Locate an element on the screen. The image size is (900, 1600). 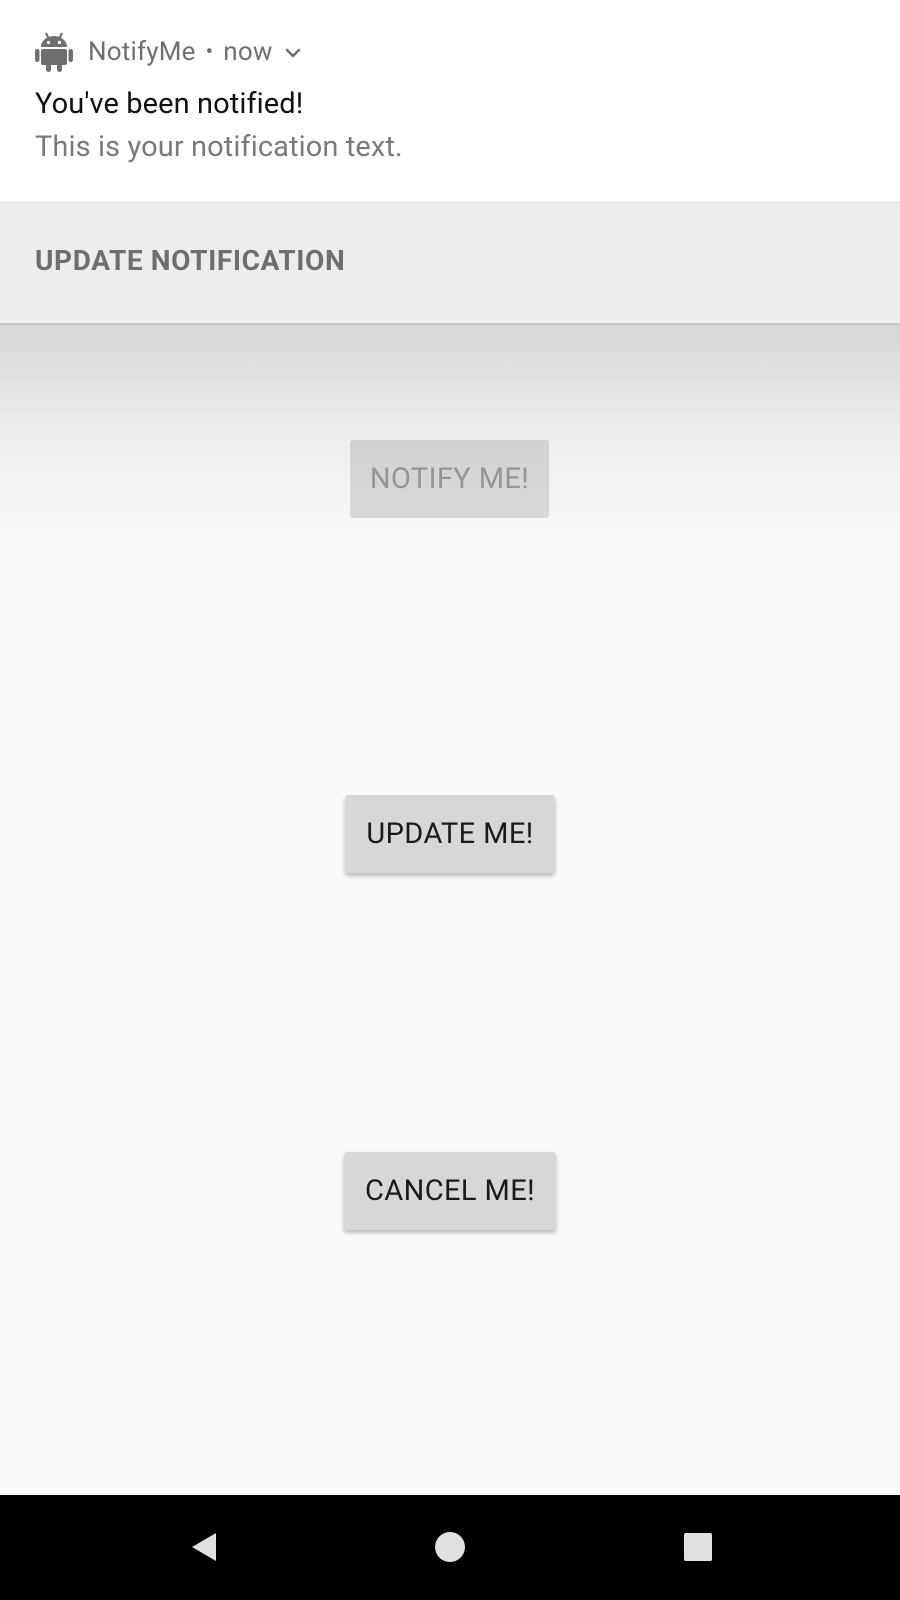
chevron-down-icon is located at coordinates (293, 52).